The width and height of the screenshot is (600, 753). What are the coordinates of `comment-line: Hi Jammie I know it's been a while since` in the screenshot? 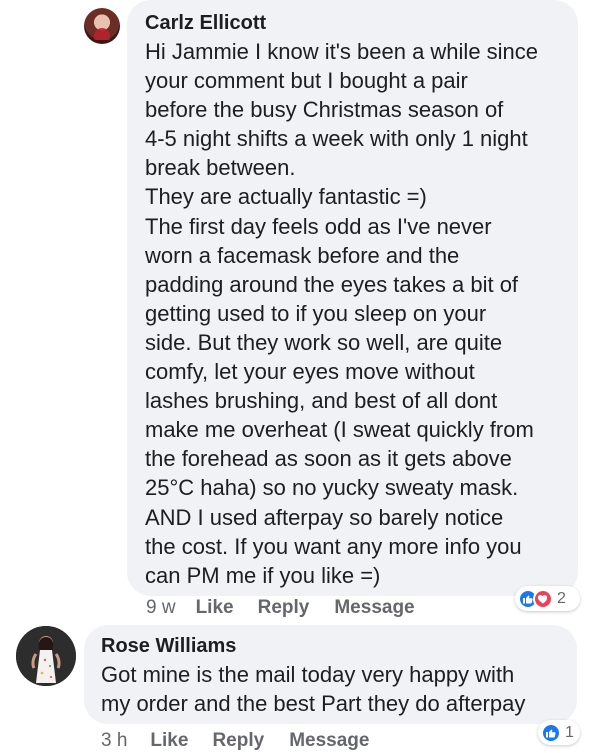 It's located at (342, 51).